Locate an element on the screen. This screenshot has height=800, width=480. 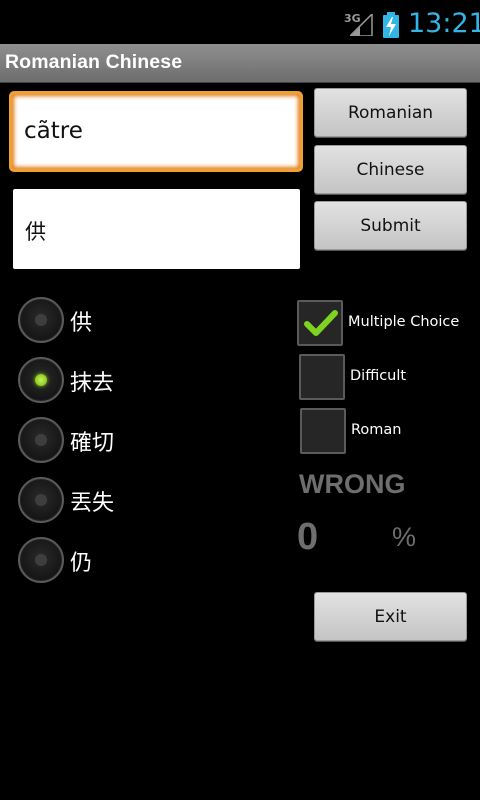
option-radio: 確切 is located at coordinates (148, 440).